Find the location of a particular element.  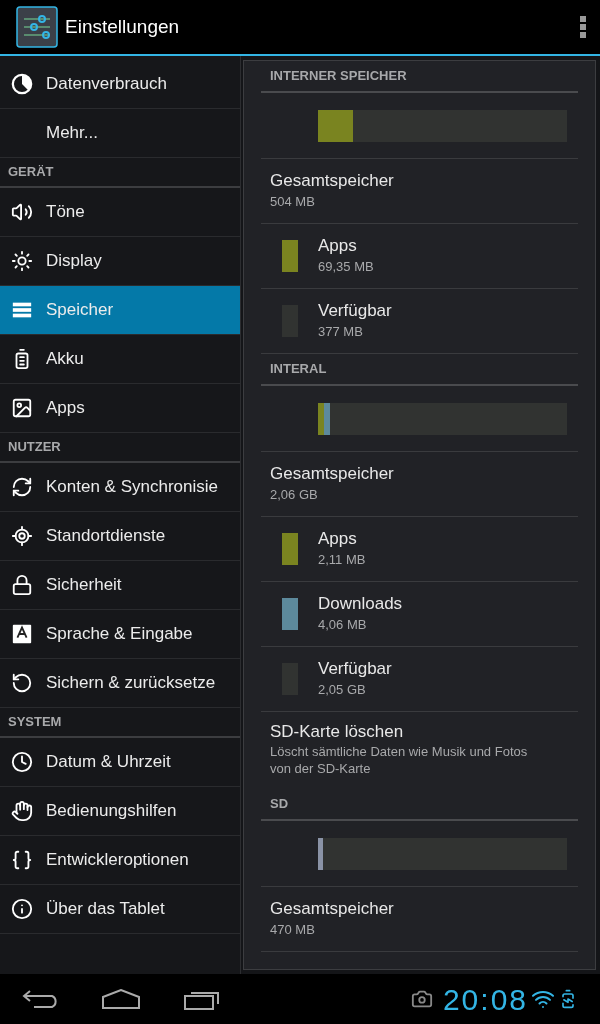

overflow-menu-icon is located at coordinates (583, 27).